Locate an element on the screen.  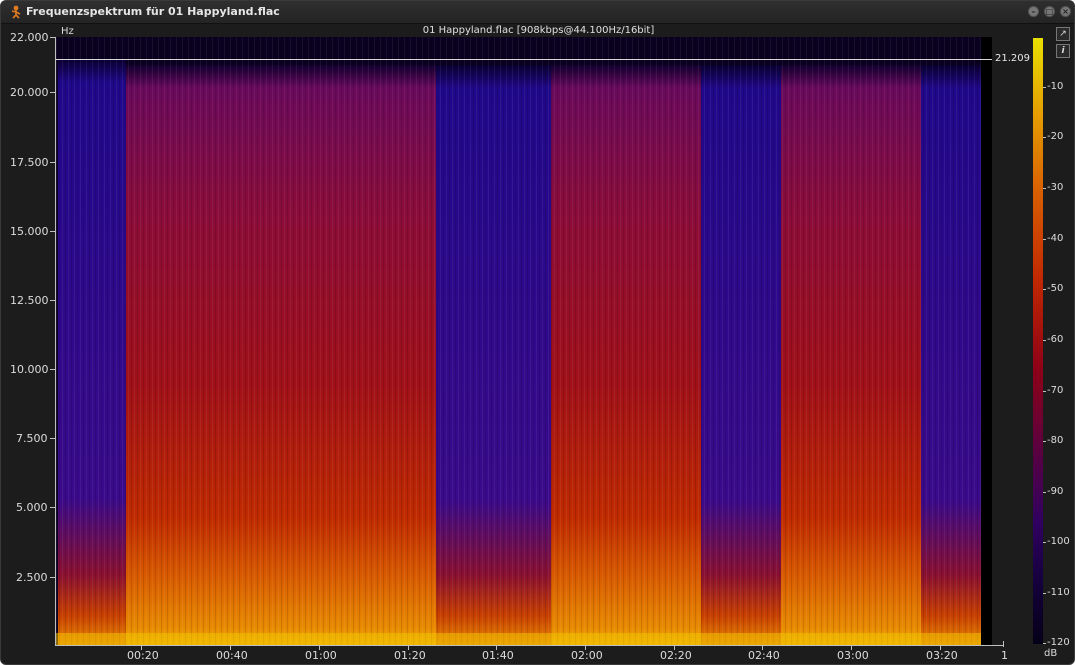
colorbar-tick-label: -70 is located at coordinates (1055, 390).